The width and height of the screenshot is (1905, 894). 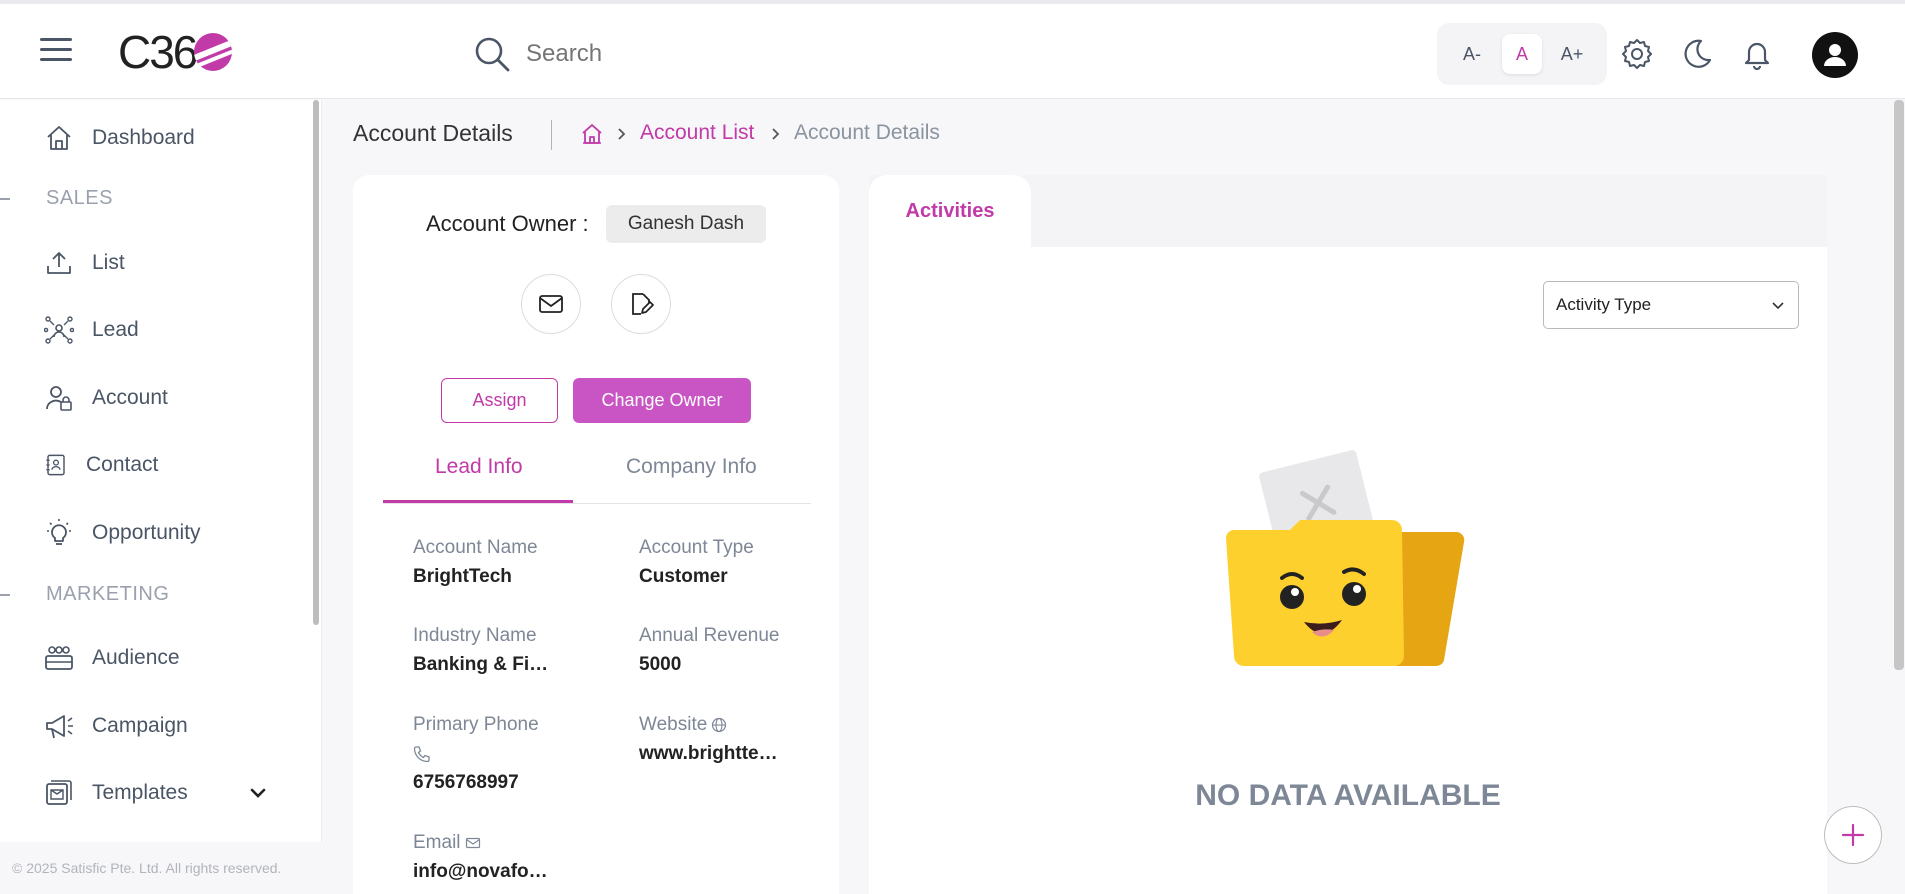 I want to click on font-size-controls: A- A A+, so click(x=1522, y=54).